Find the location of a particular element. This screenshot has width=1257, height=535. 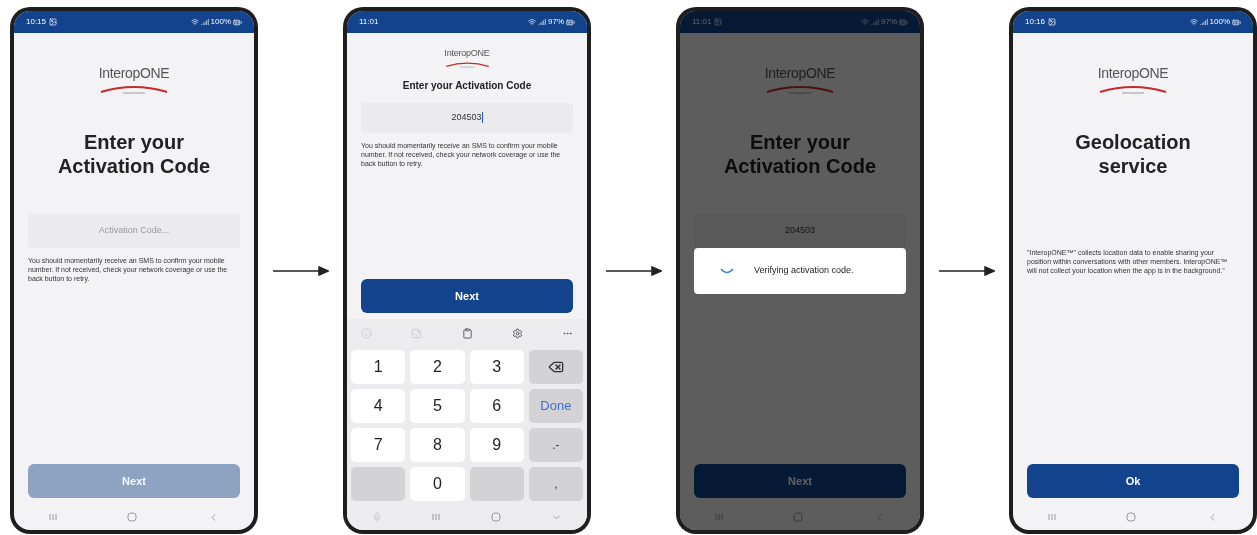

clock-time: 10:15 is located at coordinates (36, 22).